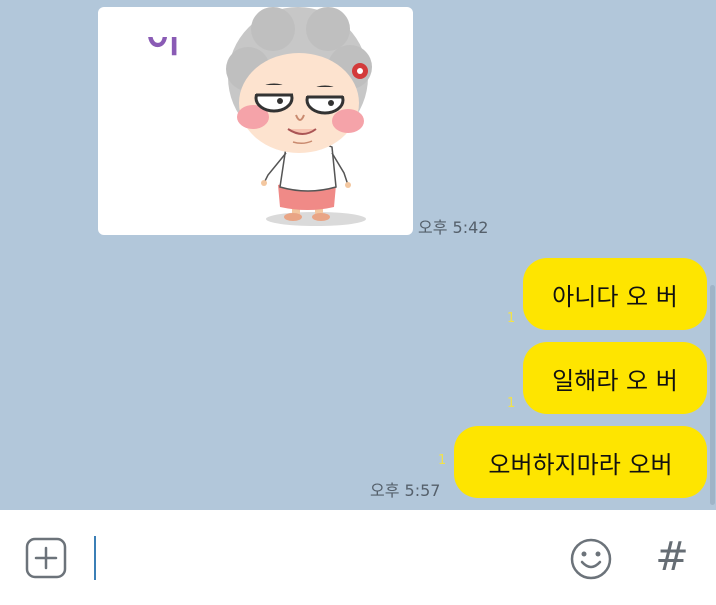 The image size is (716, 605). What do you see at coordinates (453, 227) in the screenshot?
I see `message-time: 오후 5:42` at bounding box center [453, 227].